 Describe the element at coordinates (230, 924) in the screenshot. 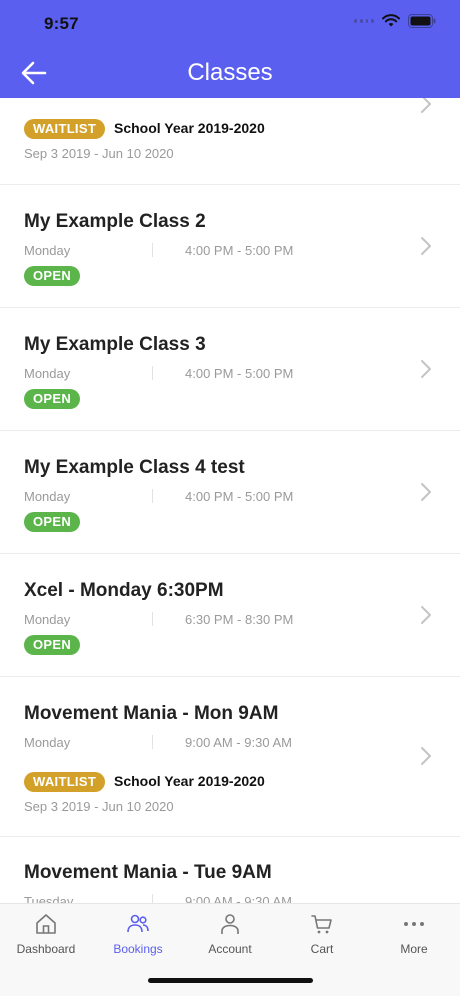

I see `person-icon` at that location.